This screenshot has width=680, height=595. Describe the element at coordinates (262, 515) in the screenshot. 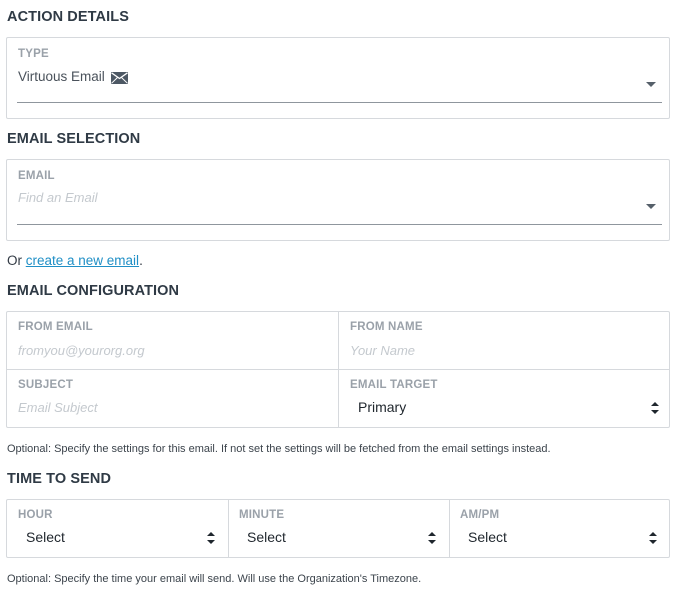

I see `minute-label: MINUTE` at that location.